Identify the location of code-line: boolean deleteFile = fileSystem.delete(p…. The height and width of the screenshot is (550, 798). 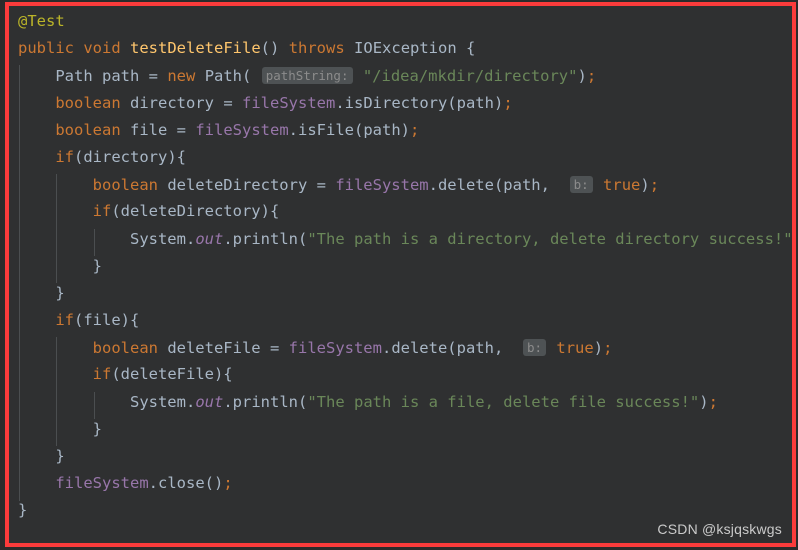
(405, 347).